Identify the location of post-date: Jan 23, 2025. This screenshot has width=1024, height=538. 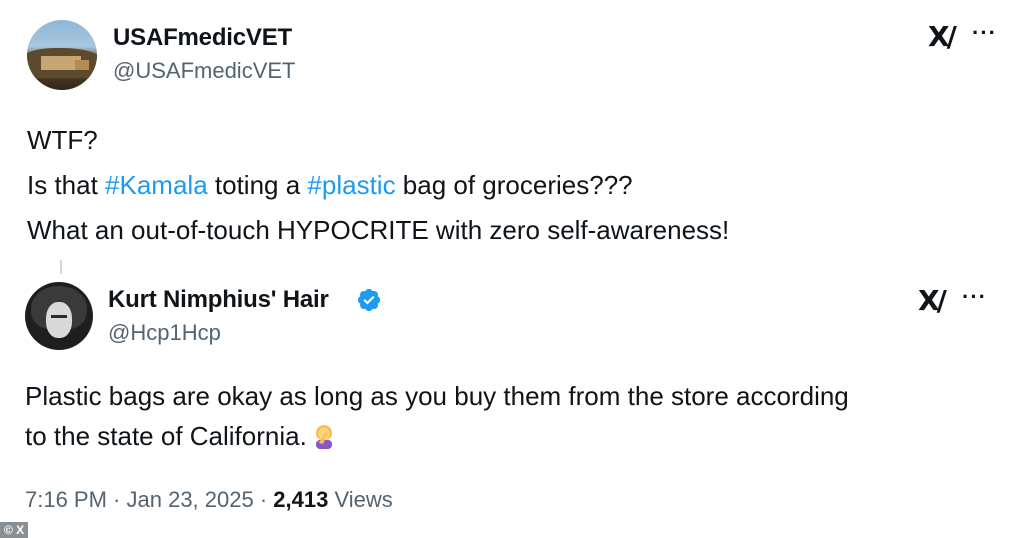
(190, 499).